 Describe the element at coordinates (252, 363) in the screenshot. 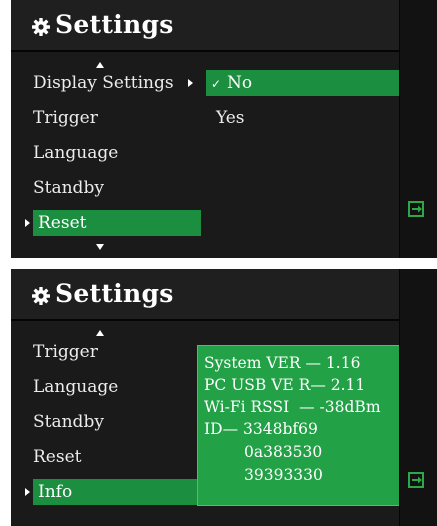

I see `system-ver-label: System VER` at that location.